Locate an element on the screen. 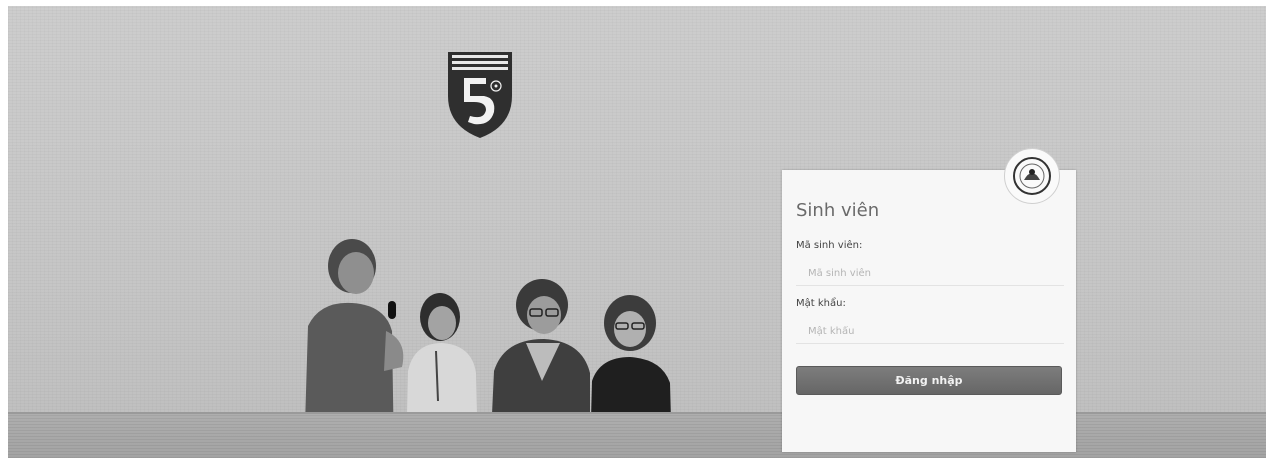 This screenshot has width=1271, height=465. club-badge-logo is located at coordinates (1032, 176).